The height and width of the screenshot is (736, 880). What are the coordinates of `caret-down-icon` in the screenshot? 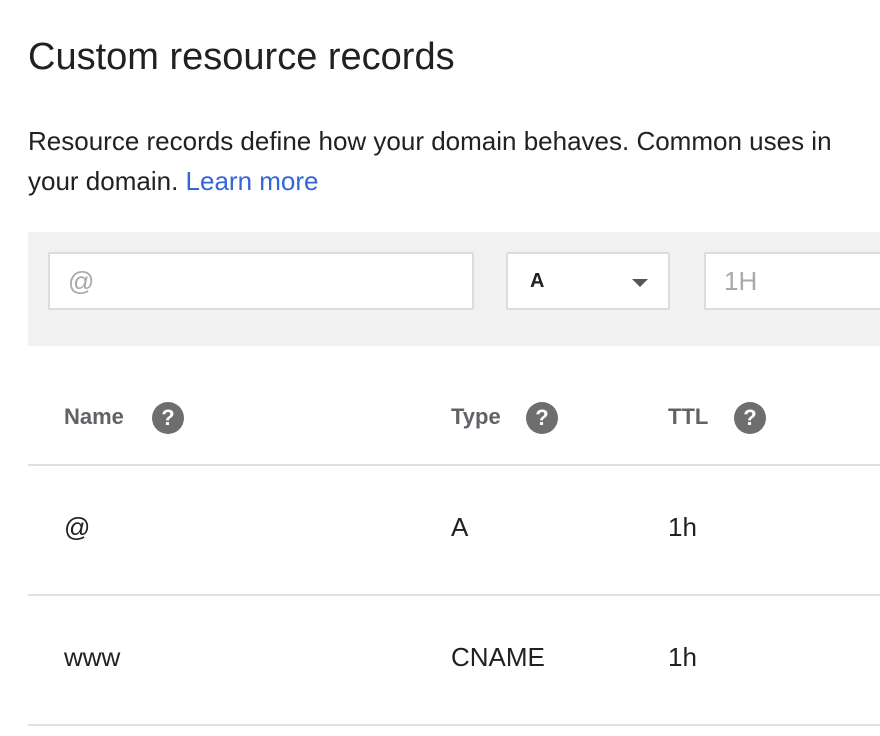 It's located at (640, 283).